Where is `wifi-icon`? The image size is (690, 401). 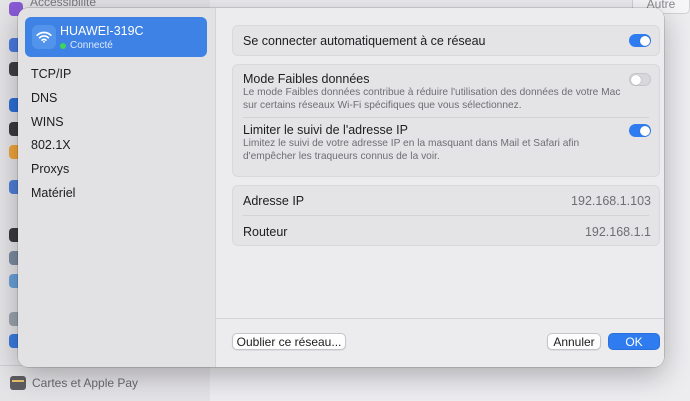
wifi-icon is located at coordinates (44, 37).